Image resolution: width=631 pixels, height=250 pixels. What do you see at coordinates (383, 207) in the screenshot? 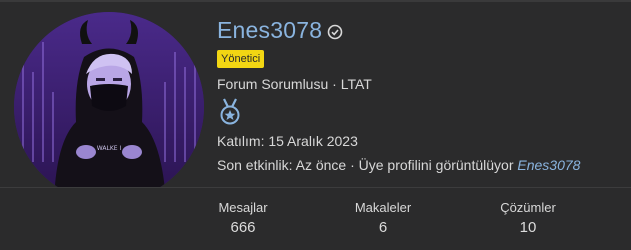
I see `stat-label: Makaleler` at bounding box center [383, 207].